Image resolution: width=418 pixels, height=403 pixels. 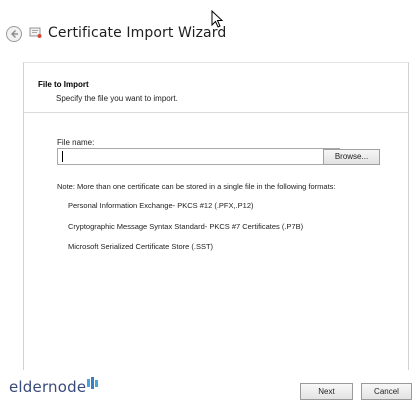 I want to click on section-title: File to Import, so click(x=63, y=84).